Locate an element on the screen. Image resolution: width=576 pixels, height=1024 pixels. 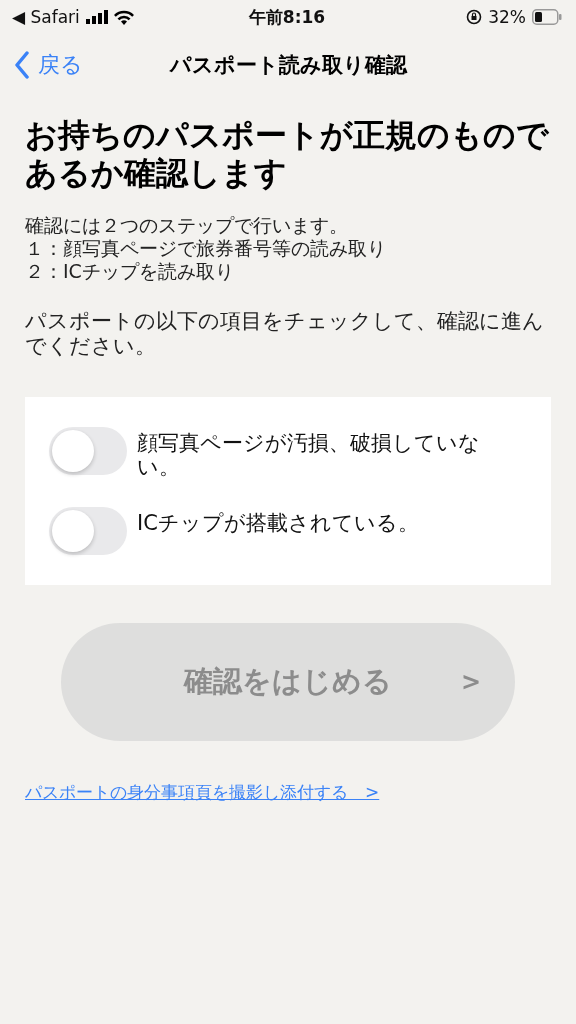
rotation-lock-icon is located at coordinates (474, 17).